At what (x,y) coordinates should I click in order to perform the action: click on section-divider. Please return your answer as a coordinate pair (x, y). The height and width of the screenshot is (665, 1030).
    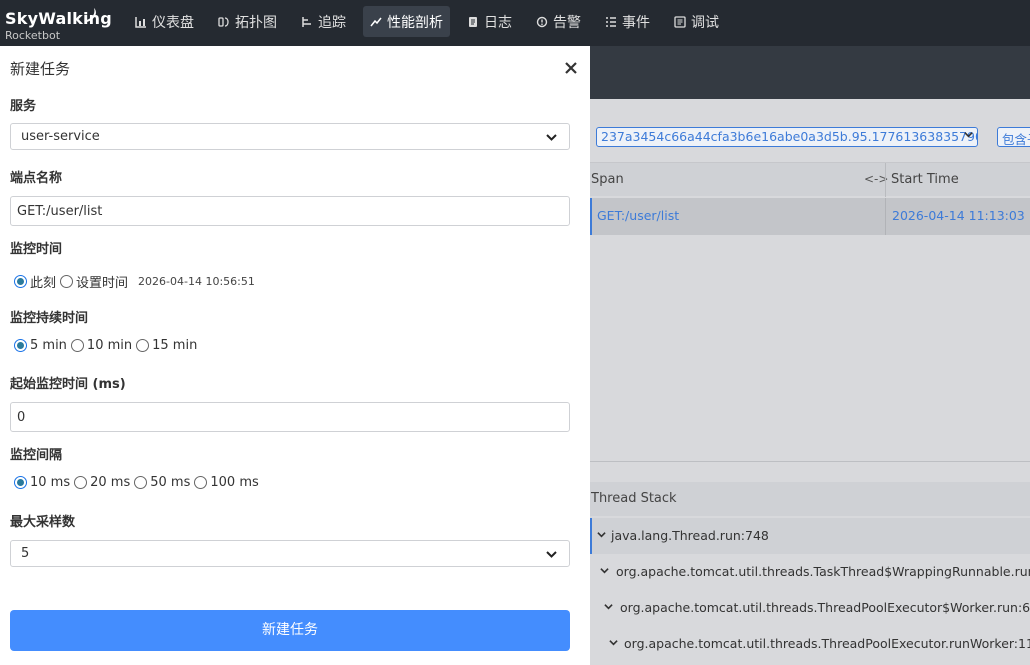
    Looking at the image, I should click on (810, 461).